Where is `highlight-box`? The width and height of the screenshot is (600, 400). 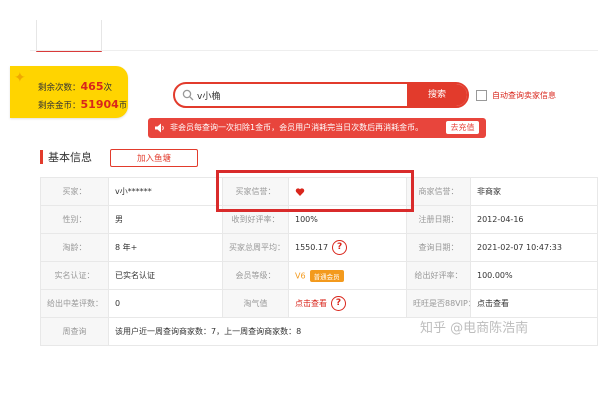 highlight-box is located at coordinates (315, 191).